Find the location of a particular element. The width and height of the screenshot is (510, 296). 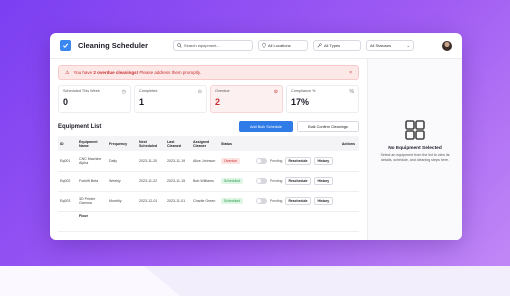

status-filter-label: All Statuses is located at coordinates (381, 45).